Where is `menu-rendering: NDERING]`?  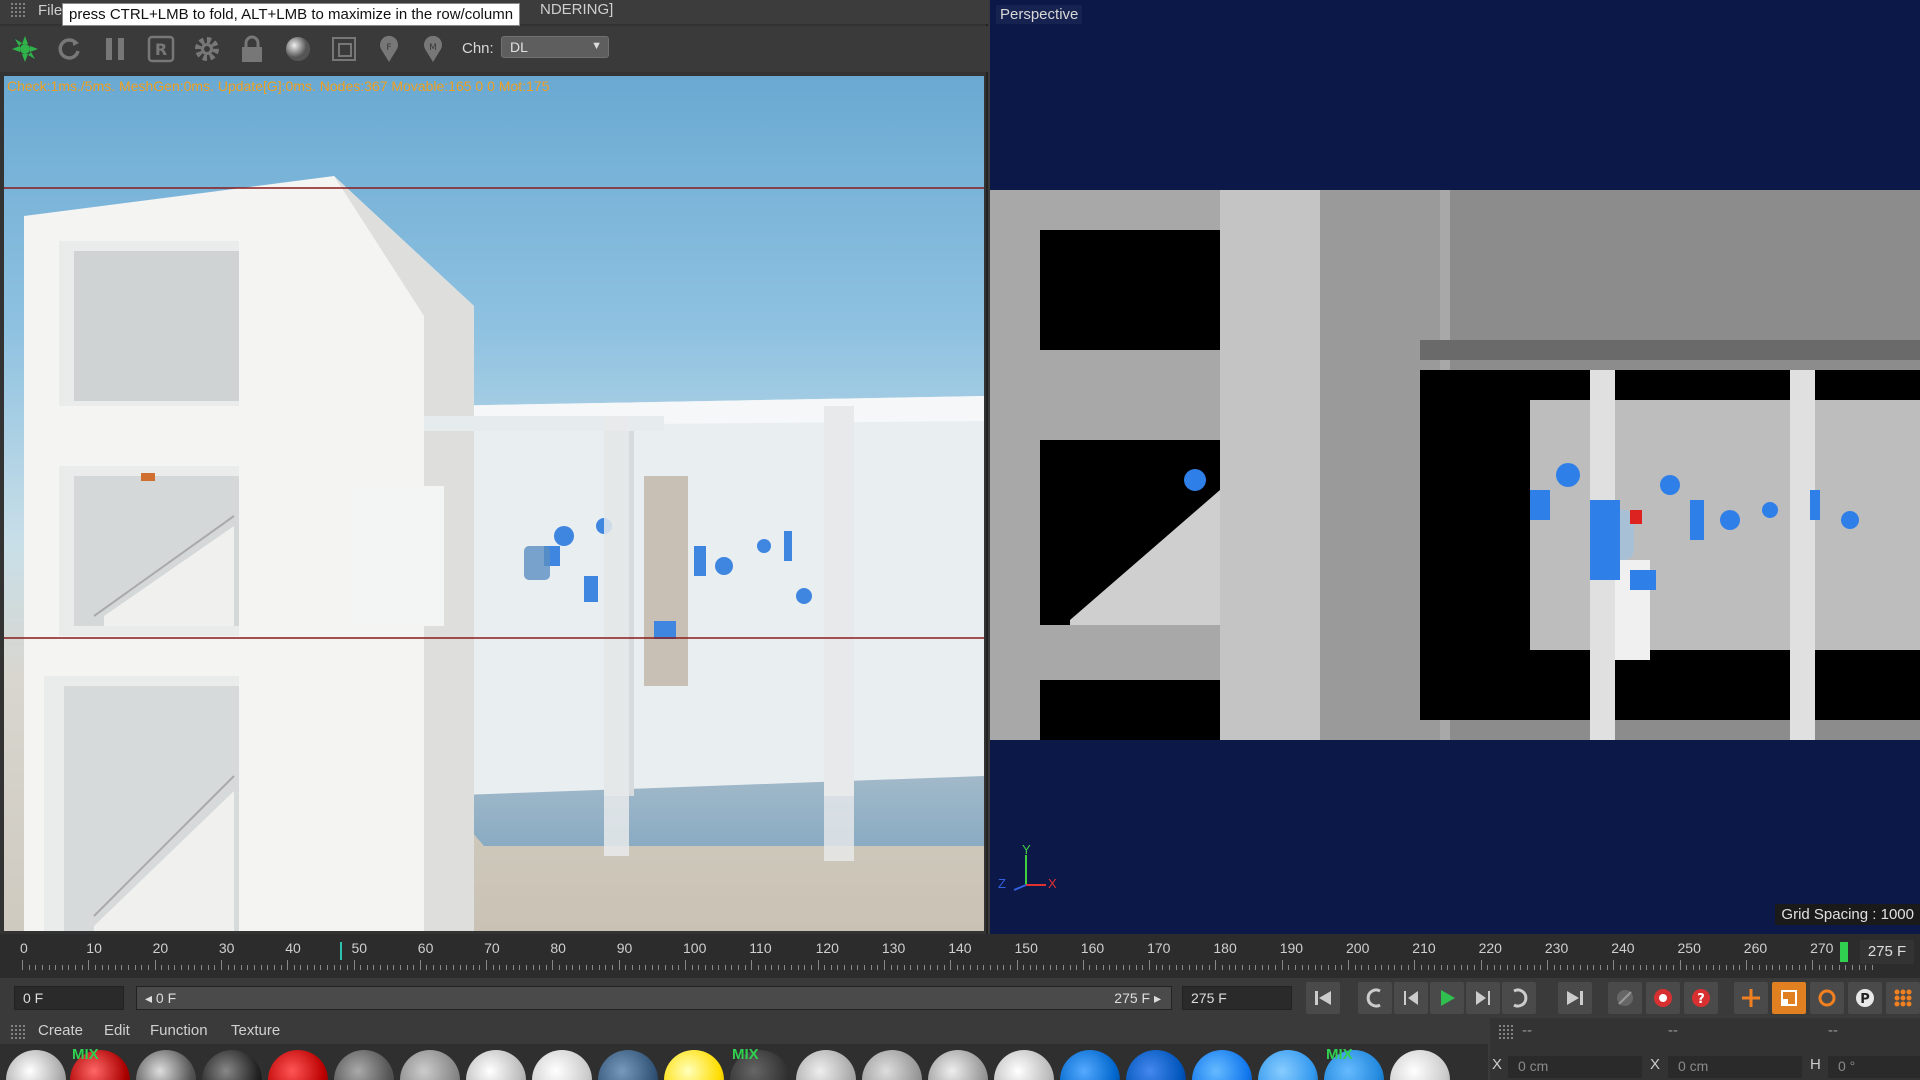 menu-rendering: NDERING] is located at coordinates (576, 9).